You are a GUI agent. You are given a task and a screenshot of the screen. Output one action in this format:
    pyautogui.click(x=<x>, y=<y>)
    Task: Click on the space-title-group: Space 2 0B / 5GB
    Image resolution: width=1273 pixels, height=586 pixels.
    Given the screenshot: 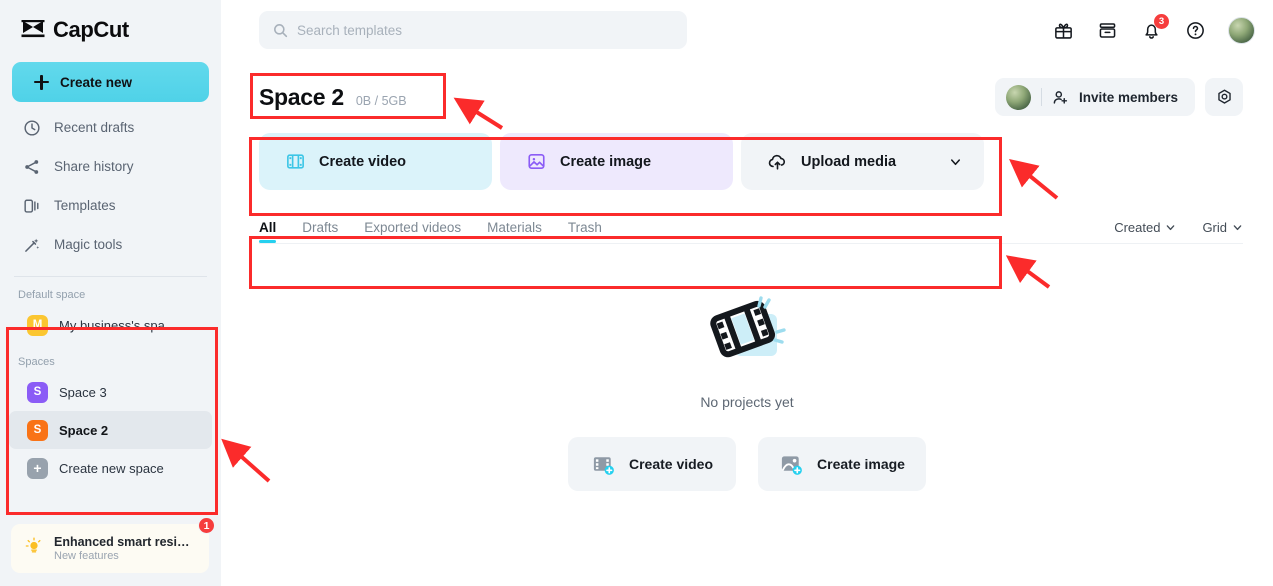 What is the action you would take?
    pyautogui.click(x=333, y=97)
    